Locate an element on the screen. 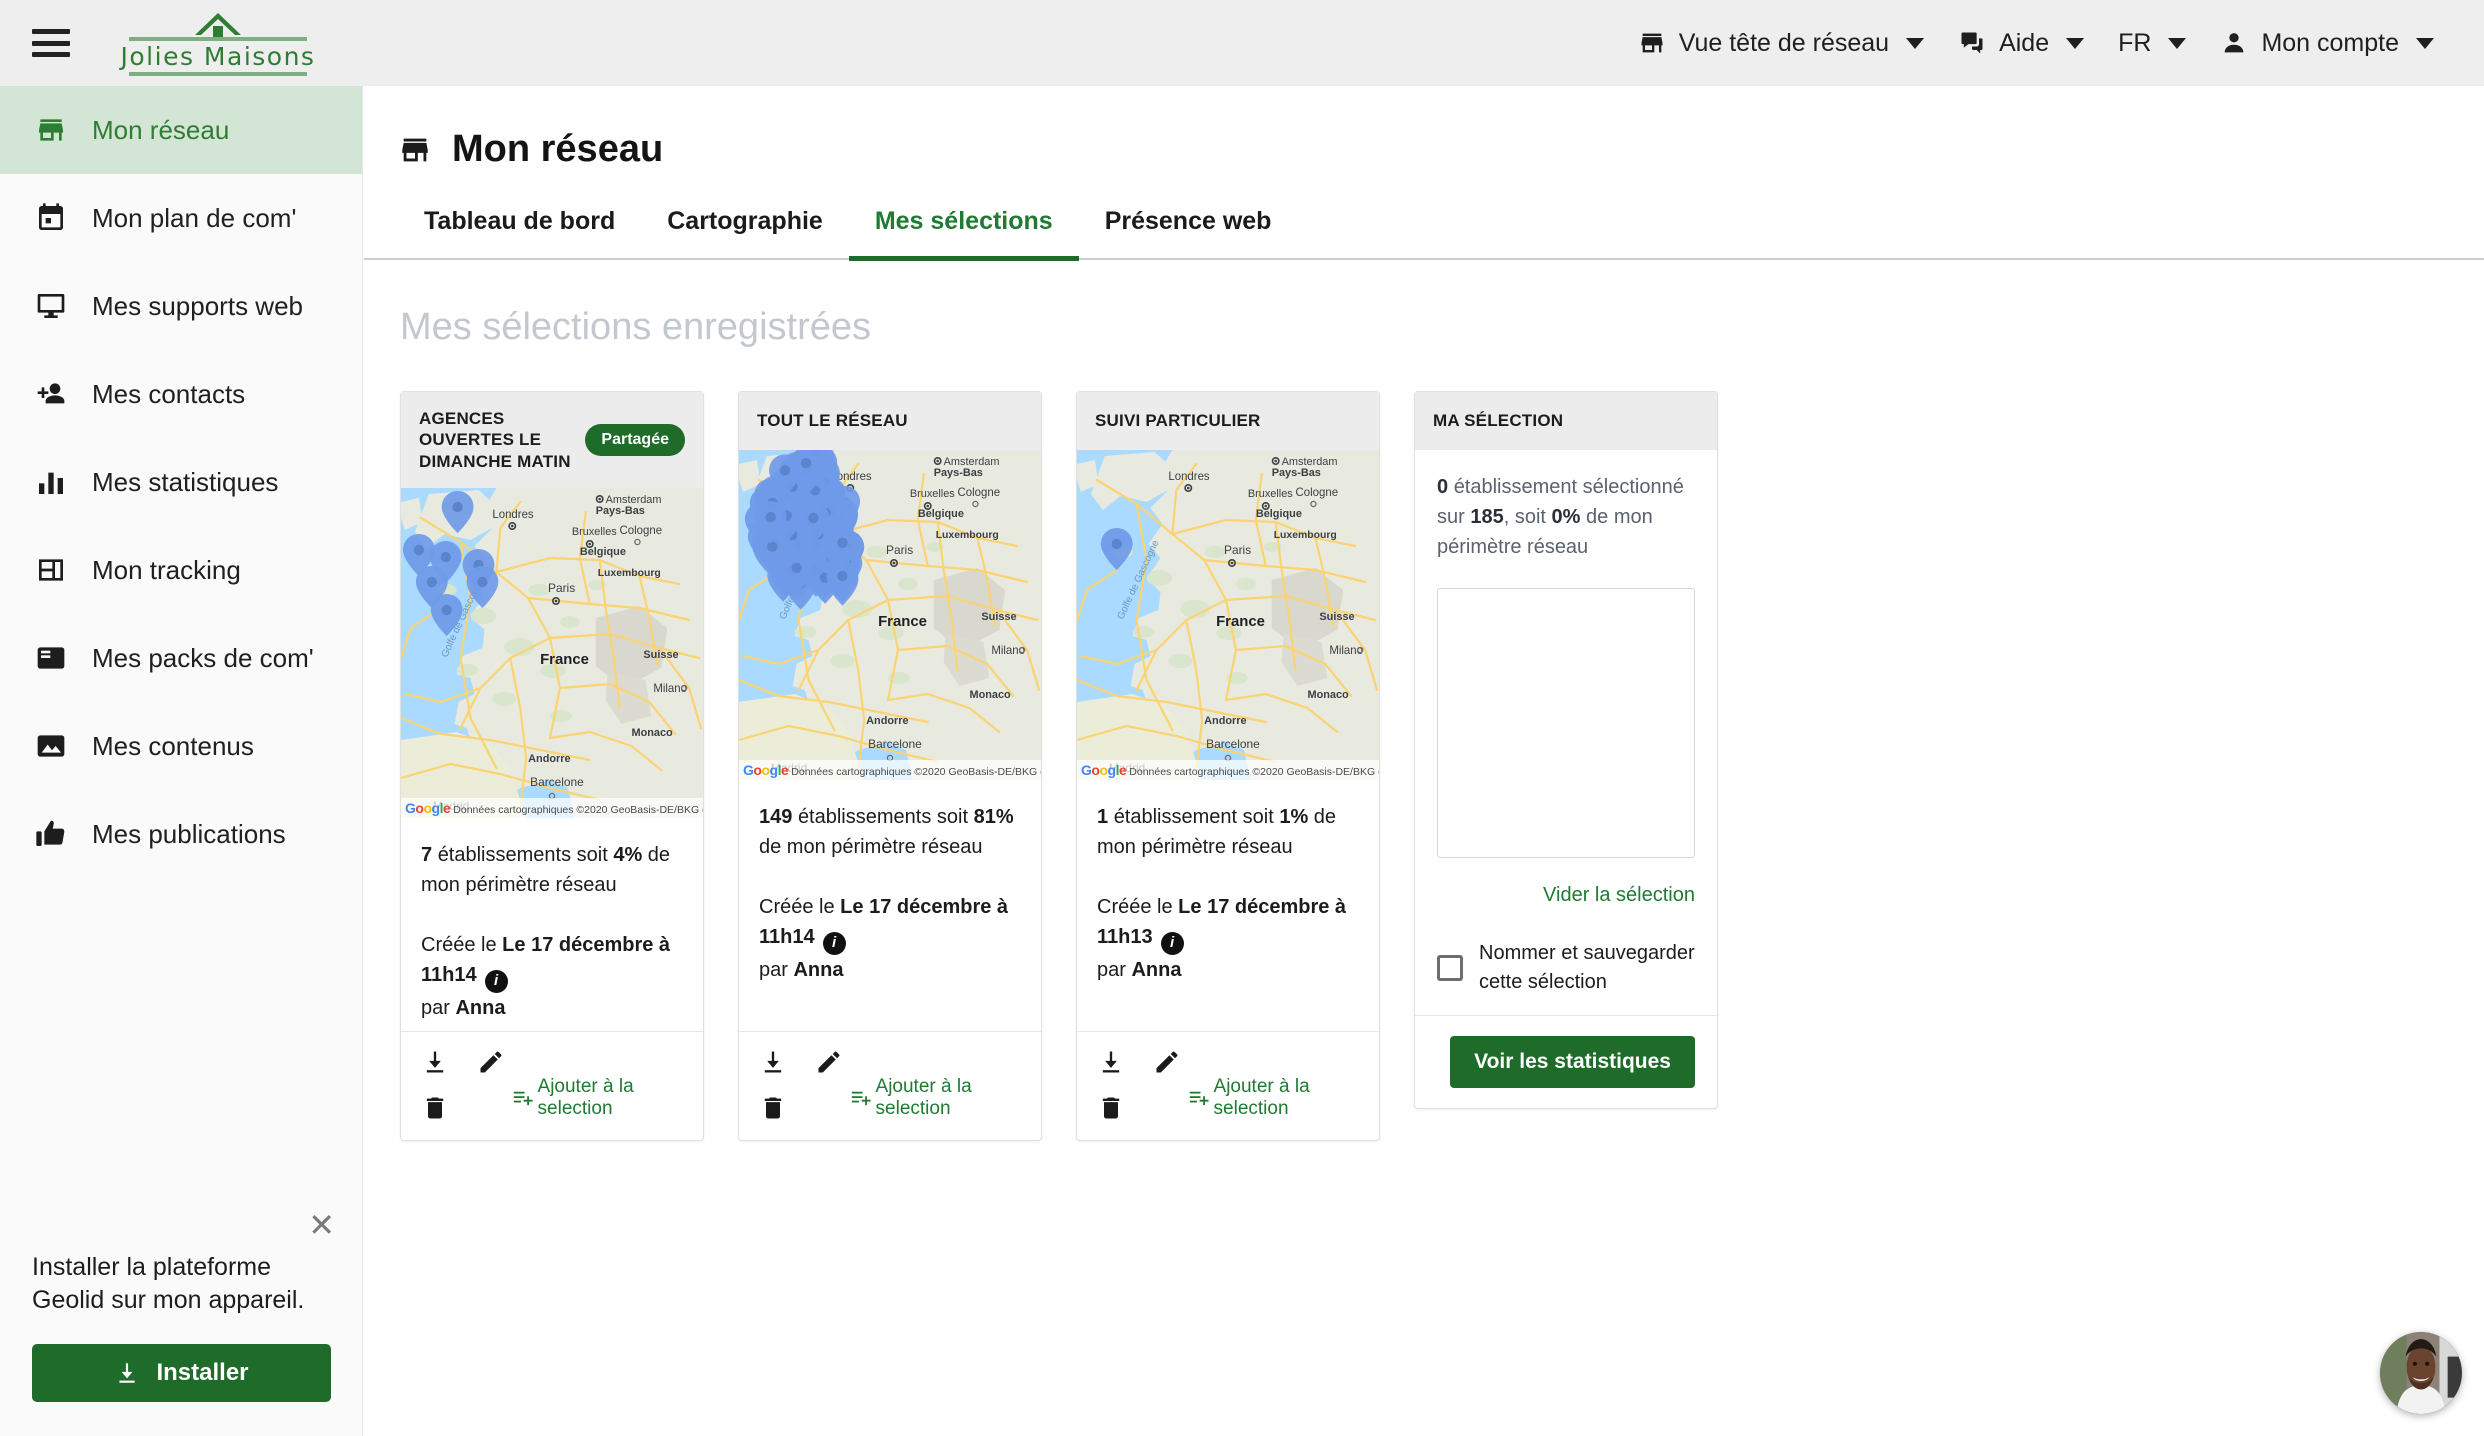  sidebar-item-label: Mes statistiques is located at coordinates (185, 481).